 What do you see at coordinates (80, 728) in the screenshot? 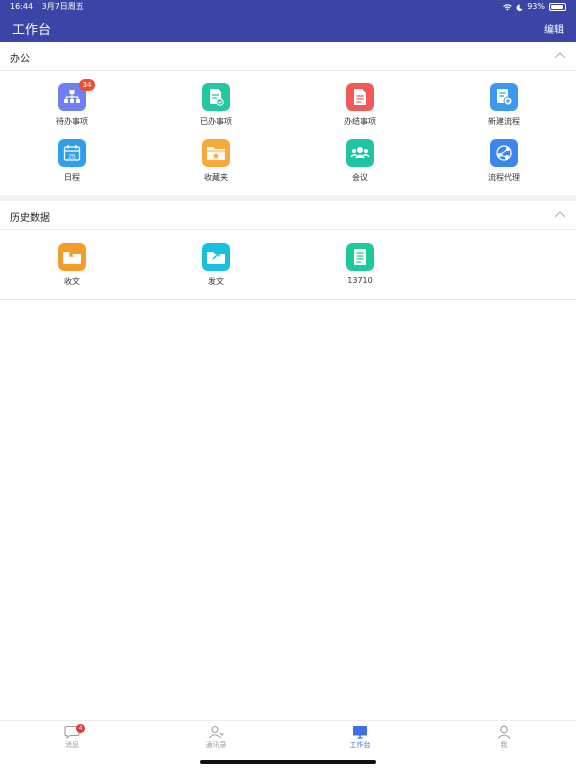
I see `message-count-badge: 4` at bounding box center [80, 728].